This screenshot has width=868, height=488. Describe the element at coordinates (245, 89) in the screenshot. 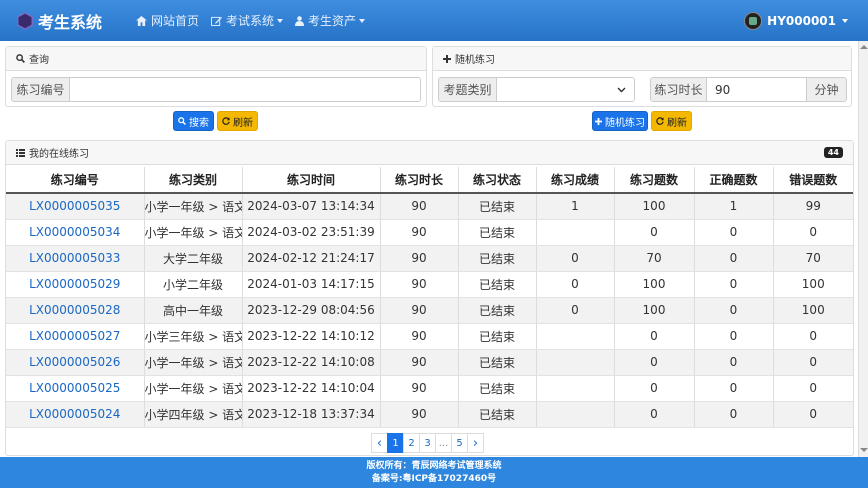

I see `exercise-id-input` at that location.